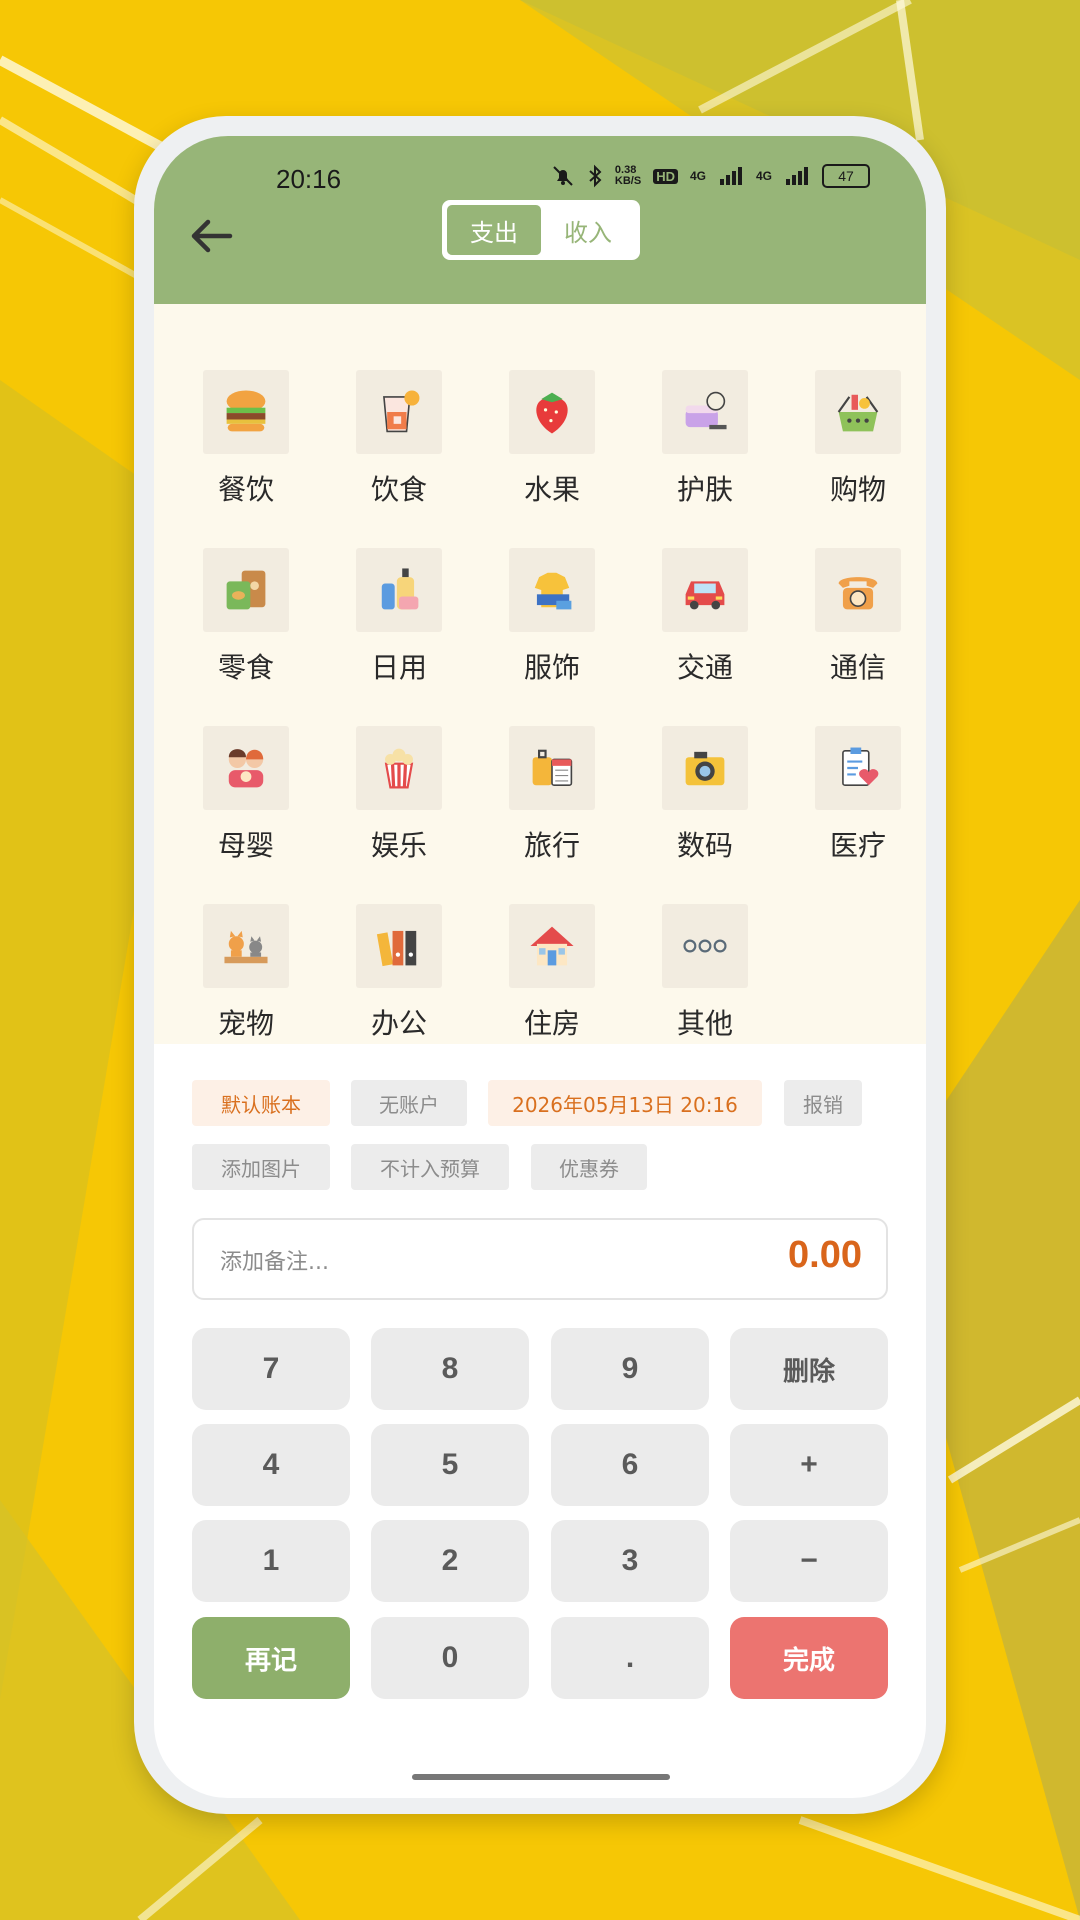 The image size is (1080, 1920). I want to click on key-7: 7, so click(271, 1369).